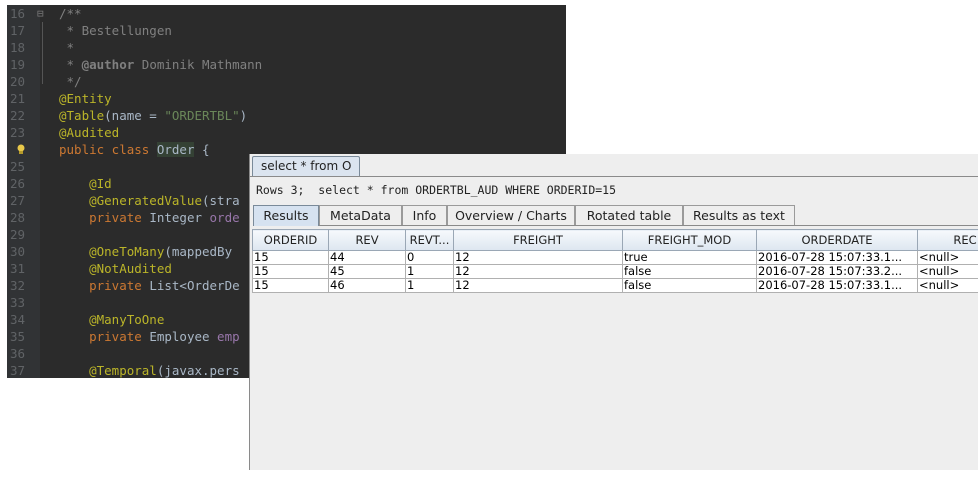  What do you see at coordinates (175, 149) in the screenshot?
I see `code-token: Order` at bounding box center [175, 149].